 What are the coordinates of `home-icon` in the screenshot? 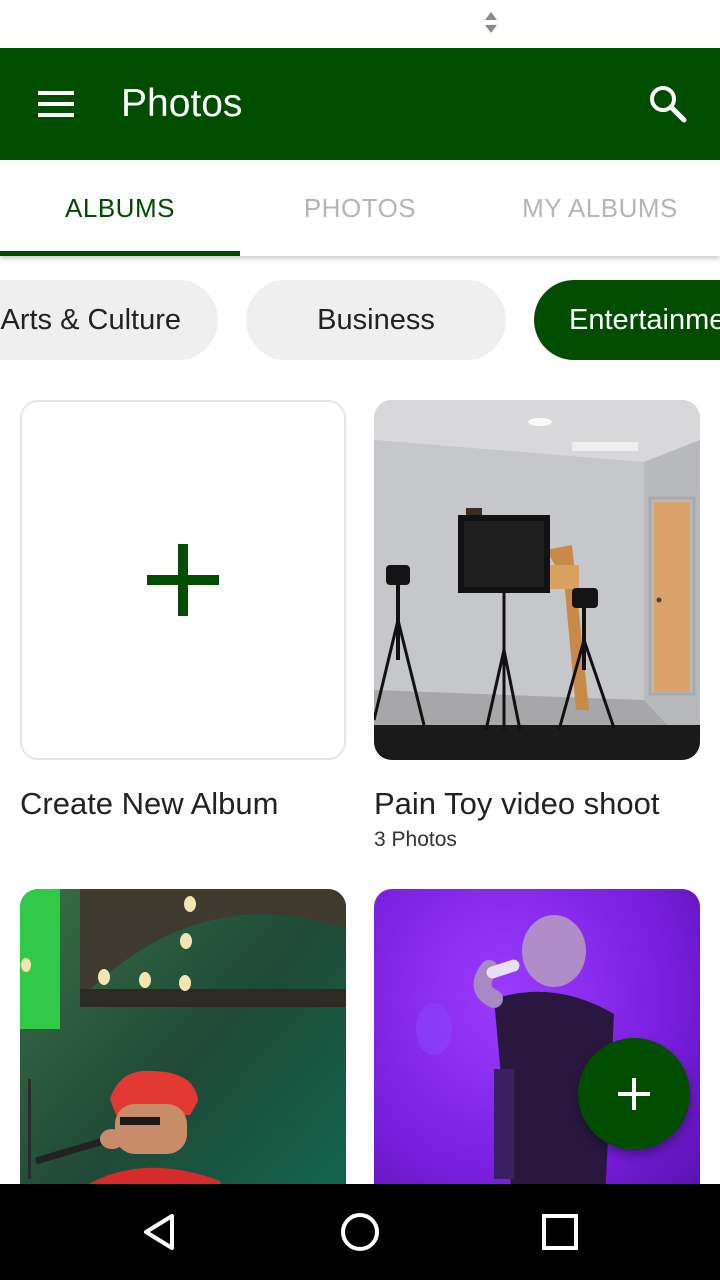 It's located at (360, 1232).